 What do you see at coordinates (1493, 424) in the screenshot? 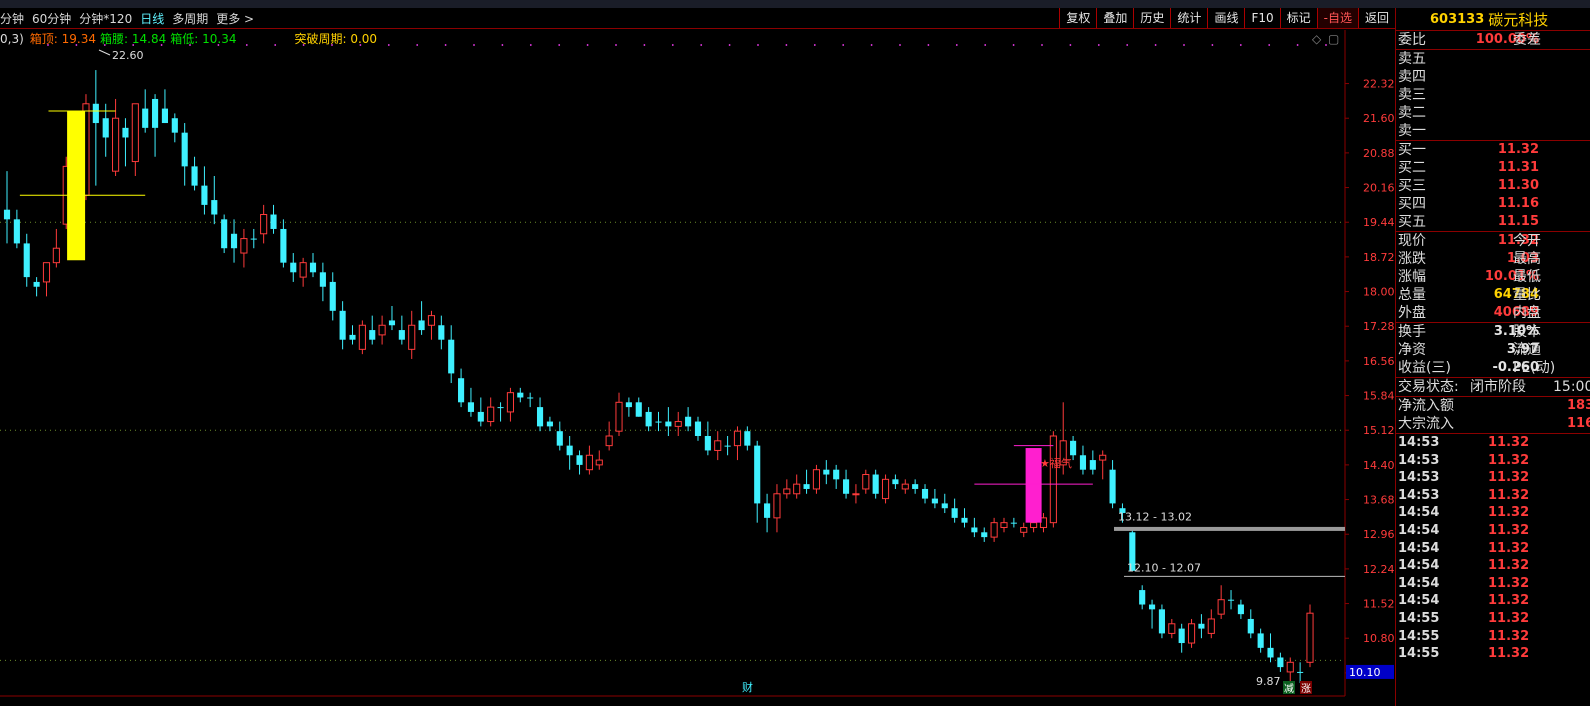
I see `flow-row: 大宗流入 116` at bounding box center [1493, 424].